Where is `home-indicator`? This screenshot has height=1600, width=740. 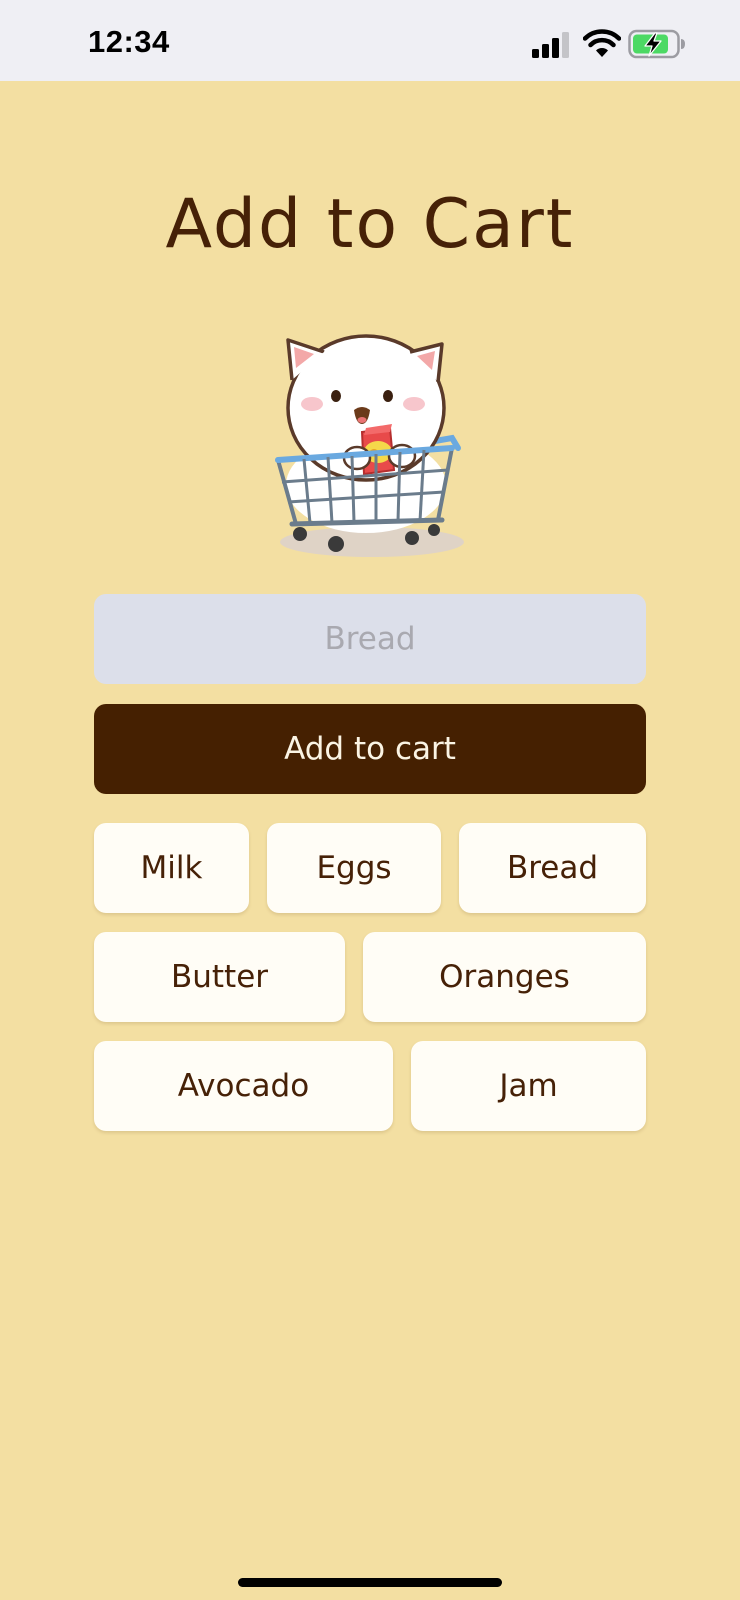 home-indicator is located at coordinates (370, 1582).